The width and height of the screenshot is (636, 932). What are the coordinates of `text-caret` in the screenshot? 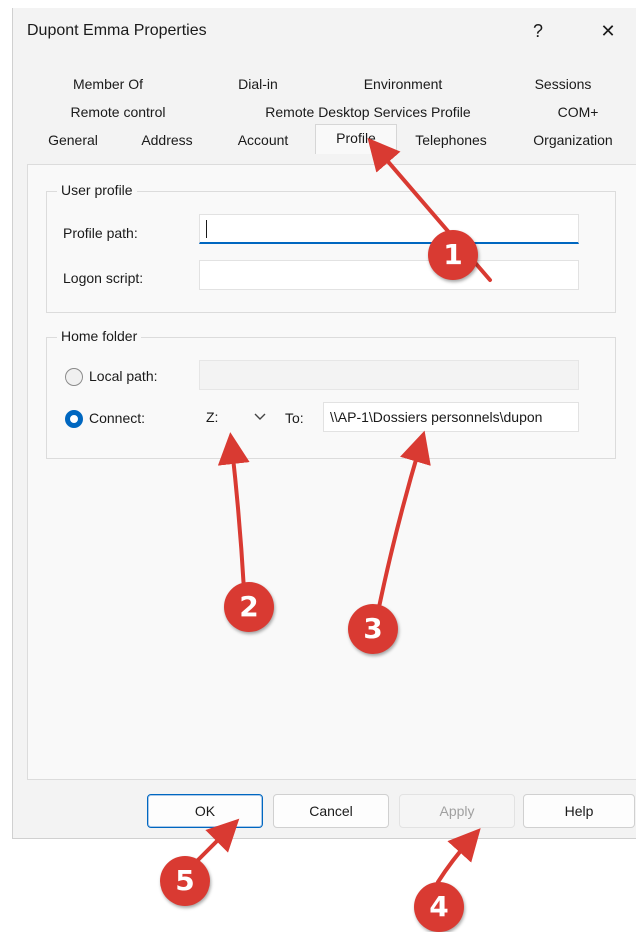 It's located at (206, 229).